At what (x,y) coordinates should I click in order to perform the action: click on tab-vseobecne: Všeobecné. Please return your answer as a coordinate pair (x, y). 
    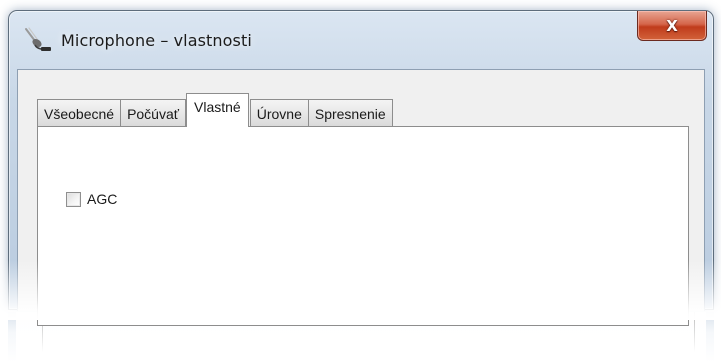
    Looking at the image, I should click on (79, 113).